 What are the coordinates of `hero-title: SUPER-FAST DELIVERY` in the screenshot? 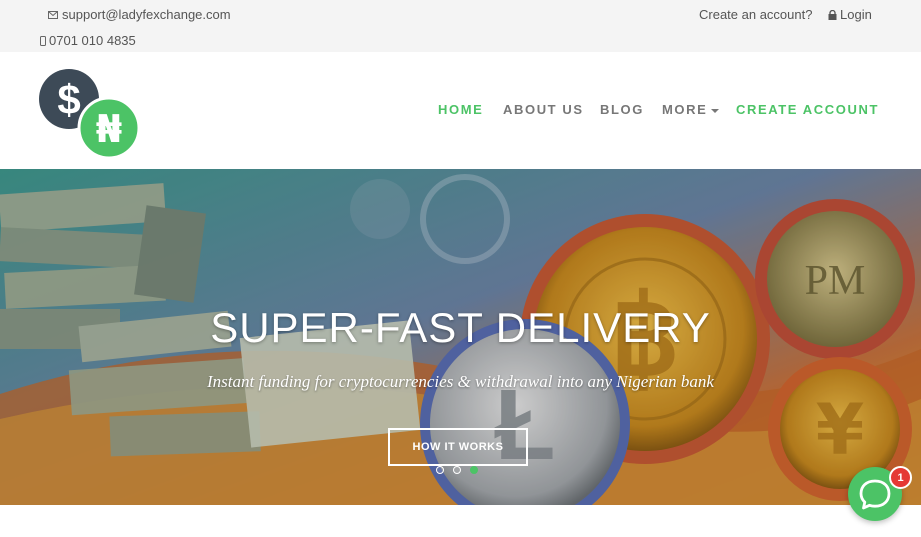 It's located at (460, 327).